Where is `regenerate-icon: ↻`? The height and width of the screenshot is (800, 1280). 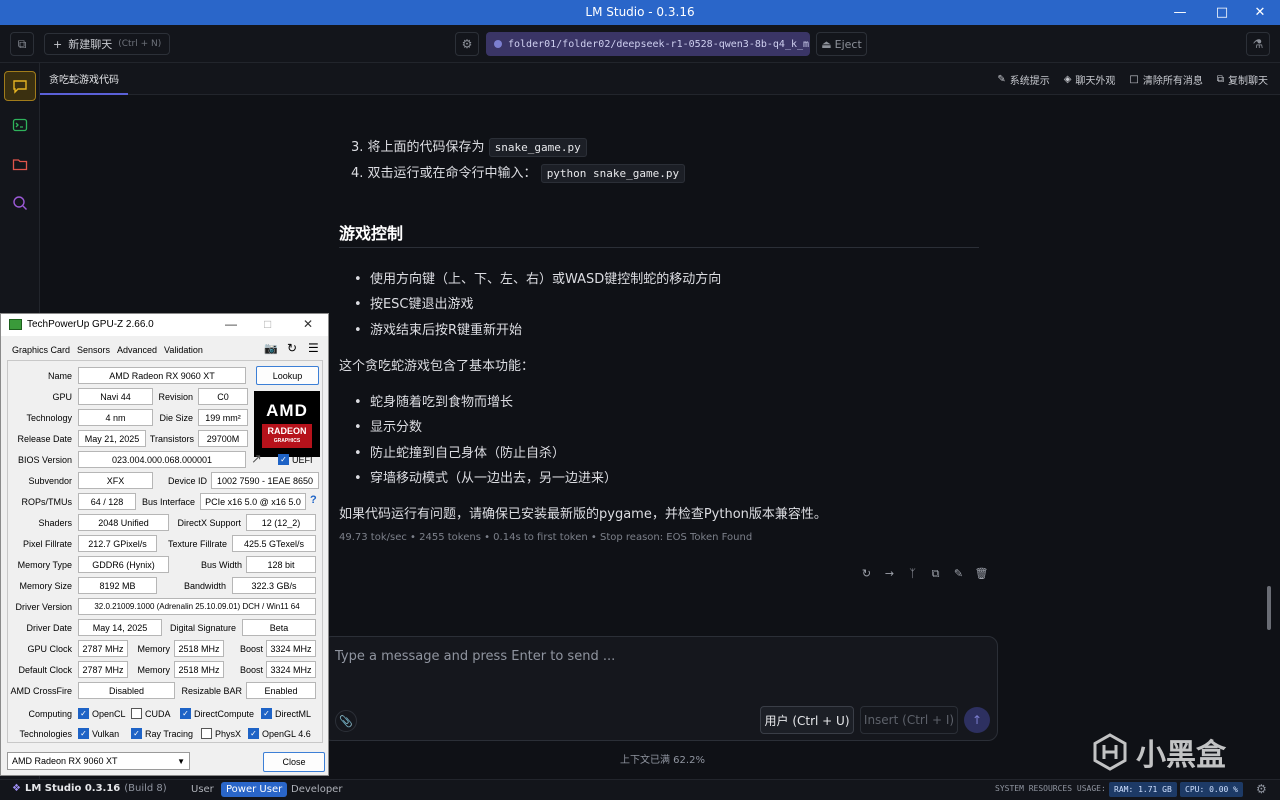
regenerate-icon: ↻ is located at coordinates (866, 573).